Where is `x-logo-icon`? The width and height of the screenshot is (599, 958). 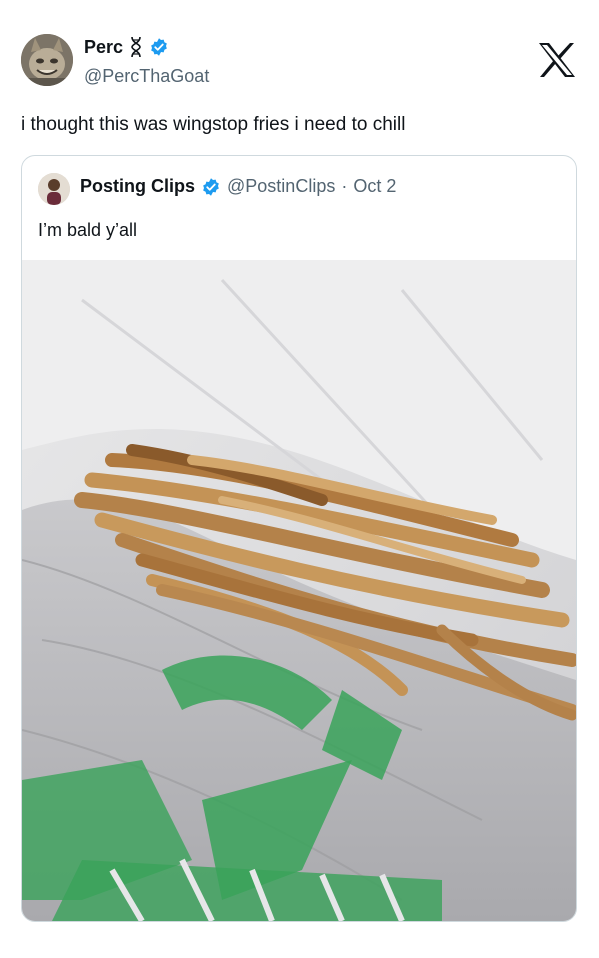
x-logo-icon is located at coordinates (557, 60).